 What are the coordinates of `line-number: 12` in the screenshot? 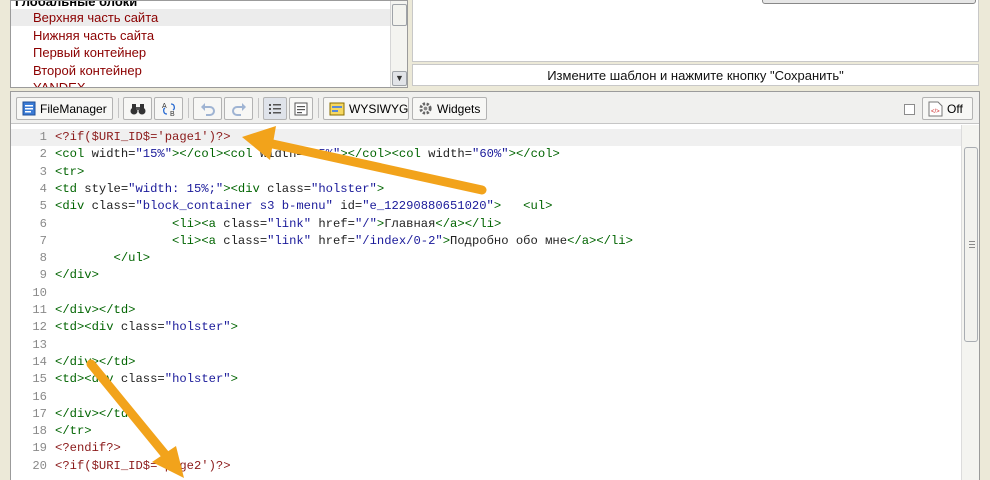 It's located at (39, 327).